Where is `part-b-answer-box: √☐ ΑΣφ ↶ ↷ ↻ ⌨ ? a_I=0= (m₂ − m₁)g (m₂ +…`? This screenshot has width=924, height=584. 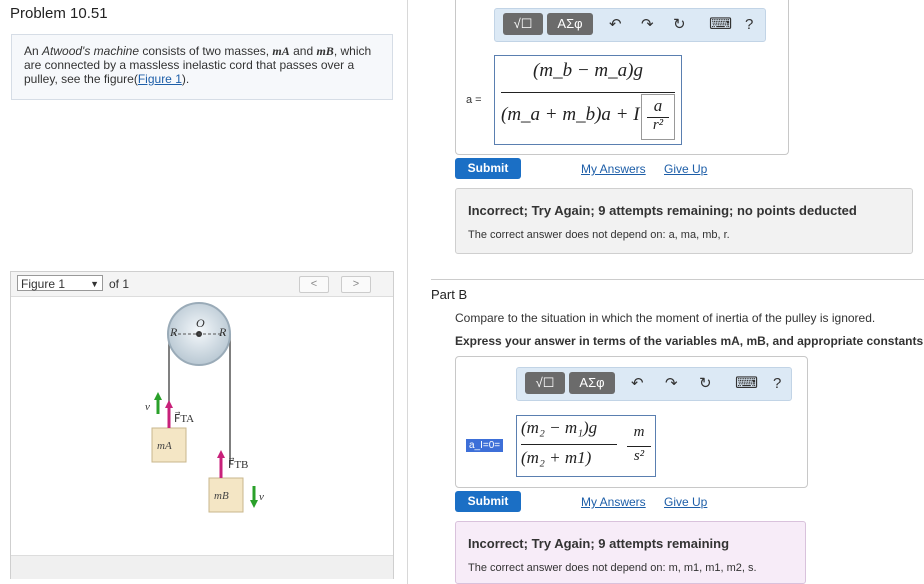
part-b-answer-box: √☐ ΑΣφ ↶ ↷ ↻ ⌨ ? a_I=0= (m₂ − m₁)g (m₂ +… is located at coordinates (631, 422).